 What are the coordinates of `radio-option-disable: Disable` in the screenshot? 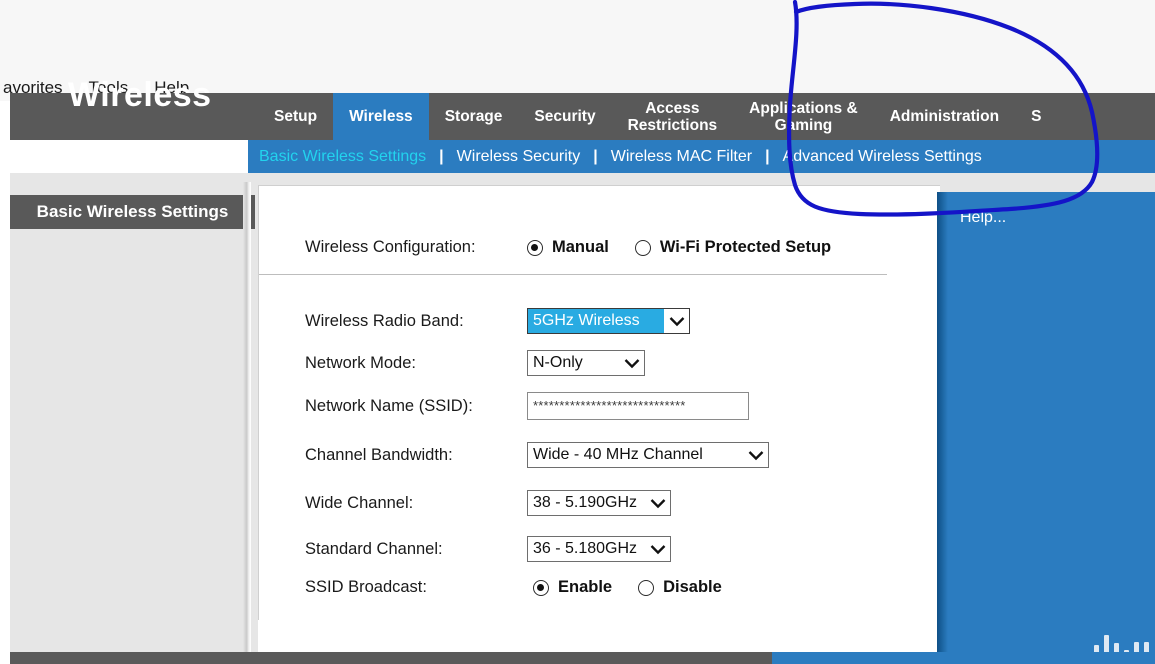 It's located at (680, 587).